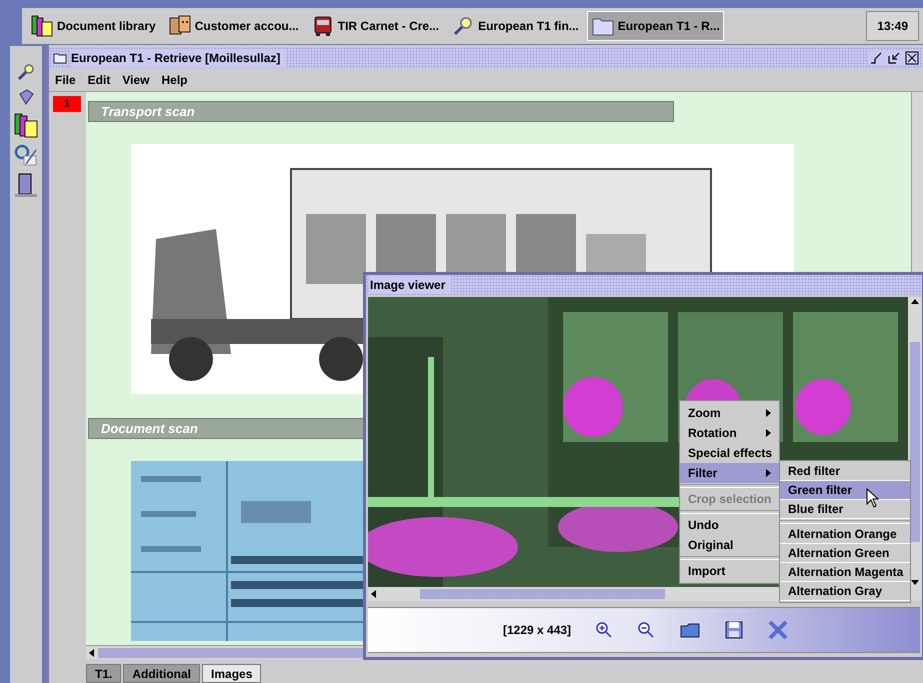  What do you see at coordinates (136, 80) in the screenshot?
I see `menu-item: View` at bounding box center [136, 80].